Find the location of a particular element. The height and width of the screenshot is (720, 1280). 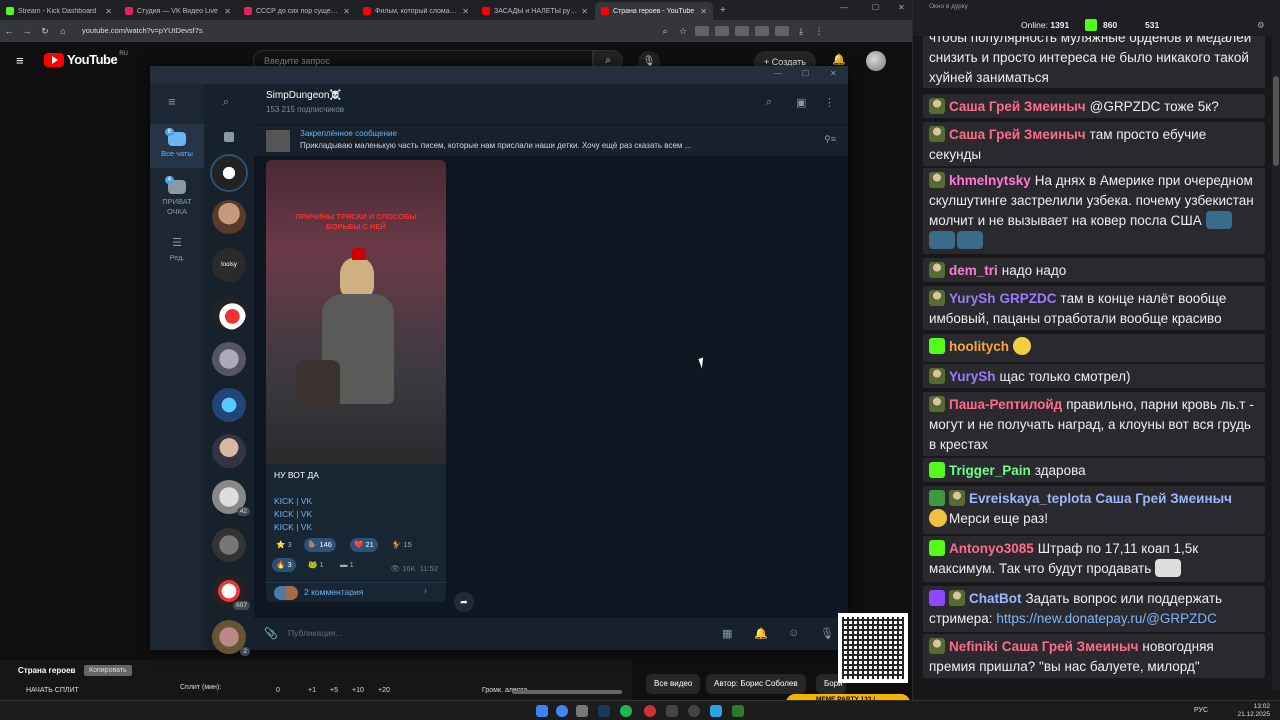

folder-edit: ☰ Ред. is located at coordinates (177, 253).